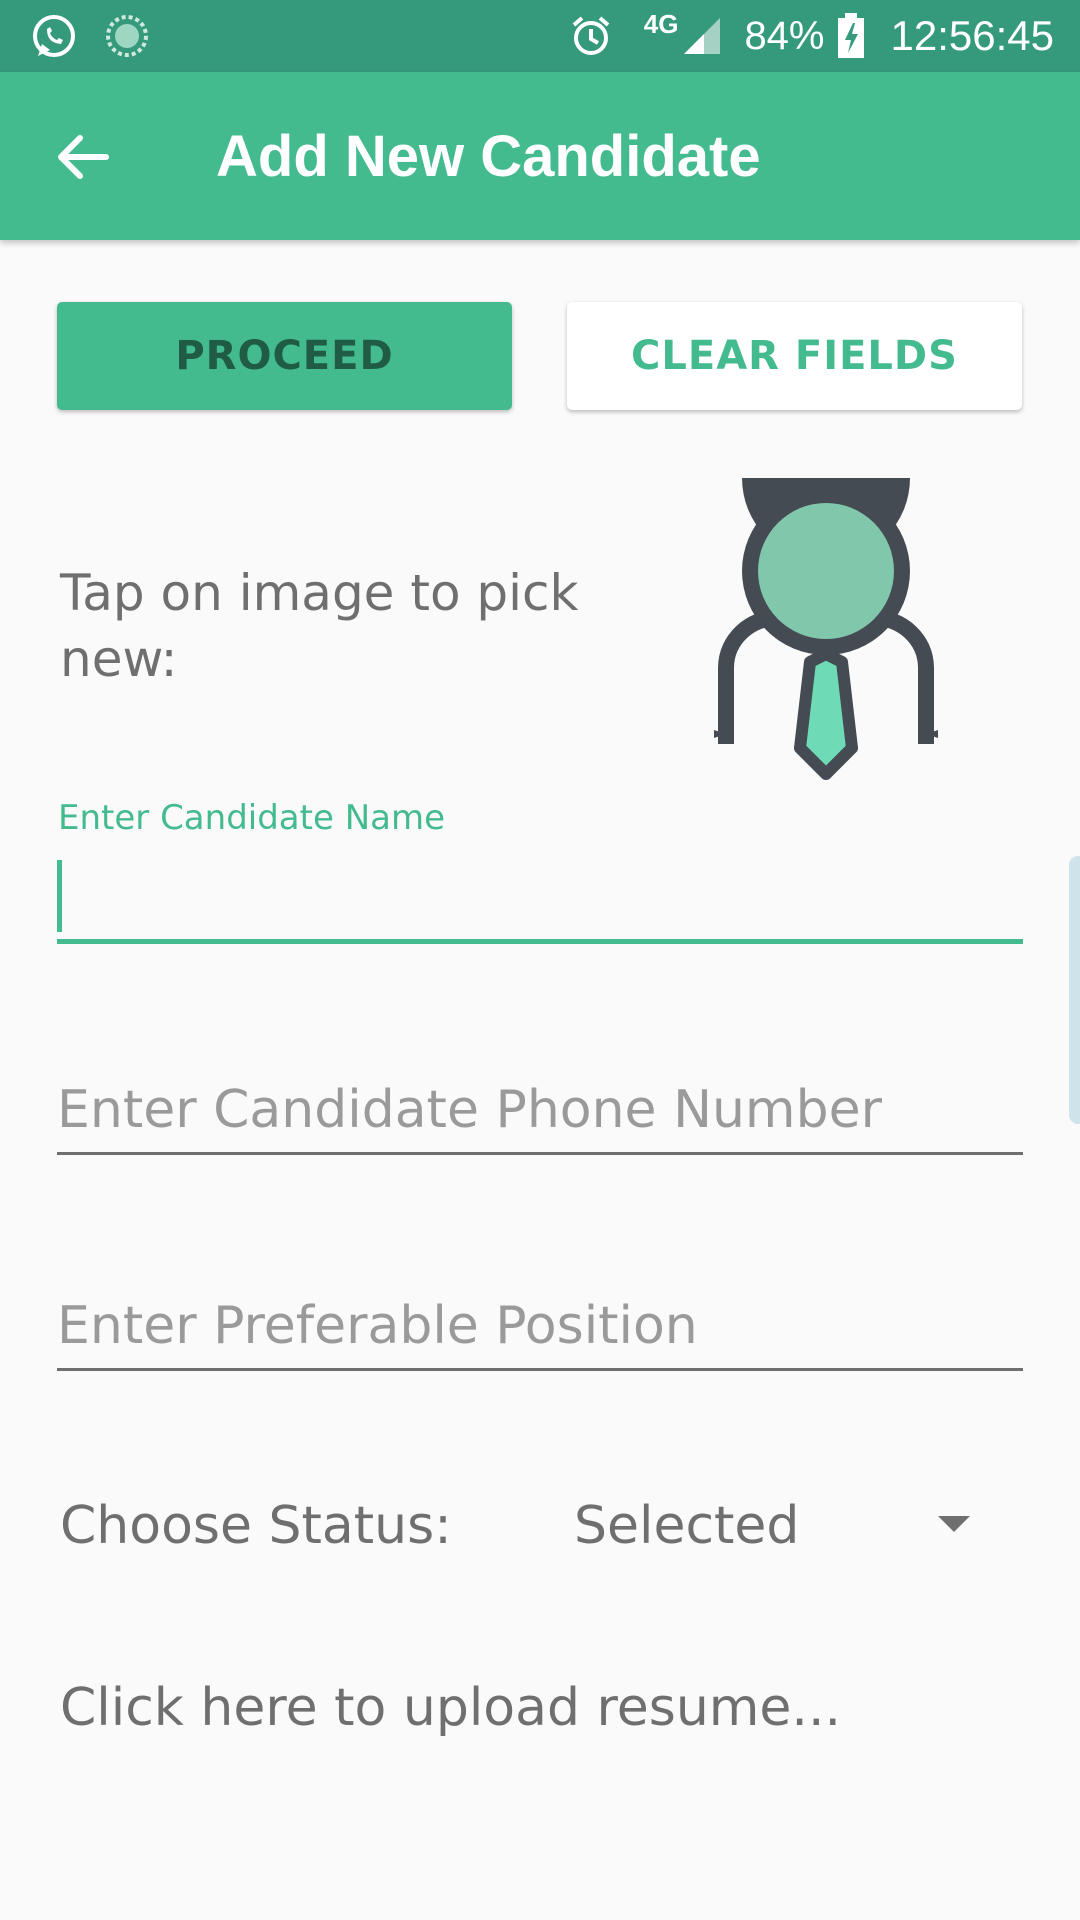  I want to click on page-title: Add New Candidate, so click(488, 156).